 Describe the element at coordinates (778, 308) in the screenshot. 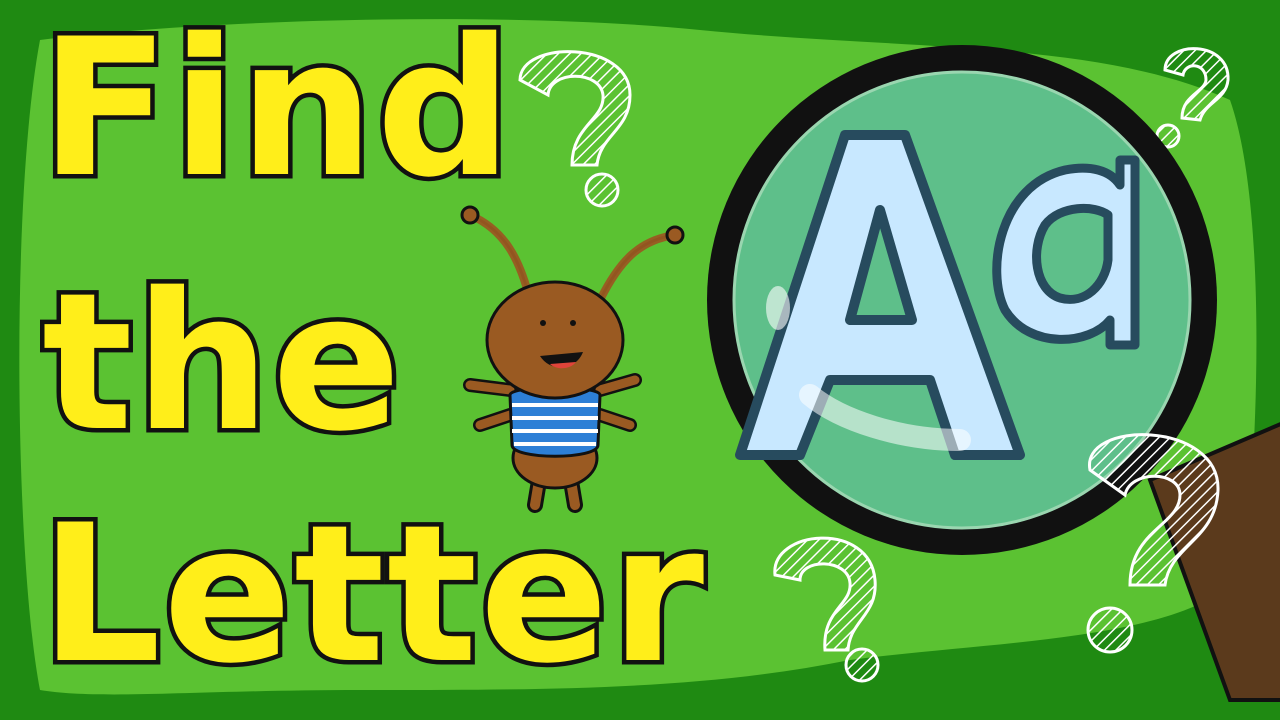

I see `lens-glint` at that location.